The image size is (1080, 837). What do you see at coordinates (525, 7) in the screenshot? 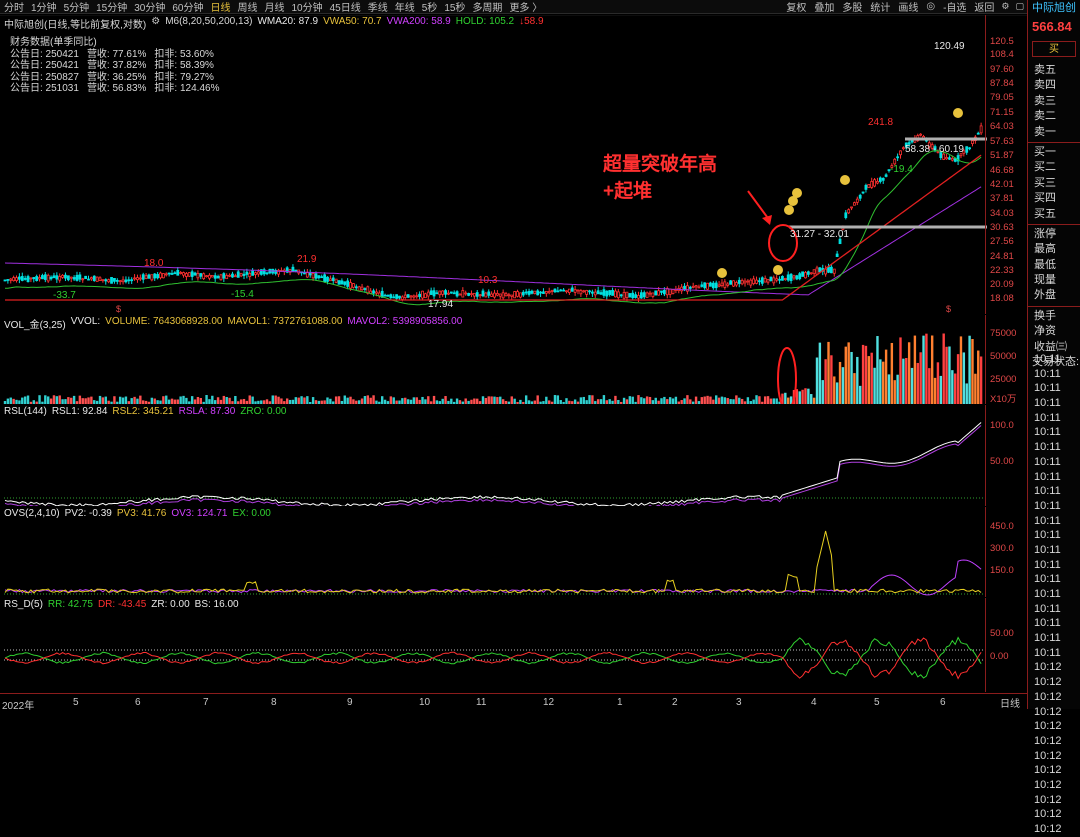
I see `period-tab: 更多 〉` at bounding box center [525, 7].